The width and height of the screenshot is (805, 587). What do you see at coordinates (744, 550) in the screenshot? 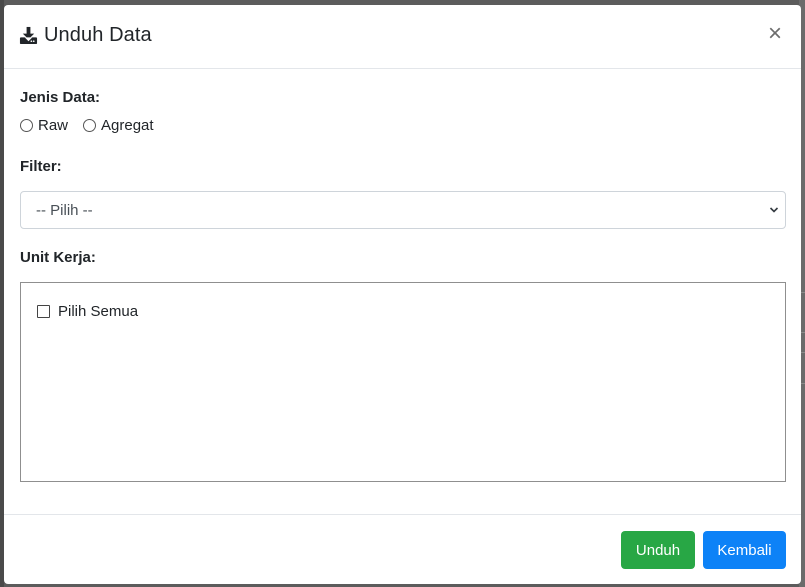
I see `back-button: Kembali` at bounding box center [744, 550].